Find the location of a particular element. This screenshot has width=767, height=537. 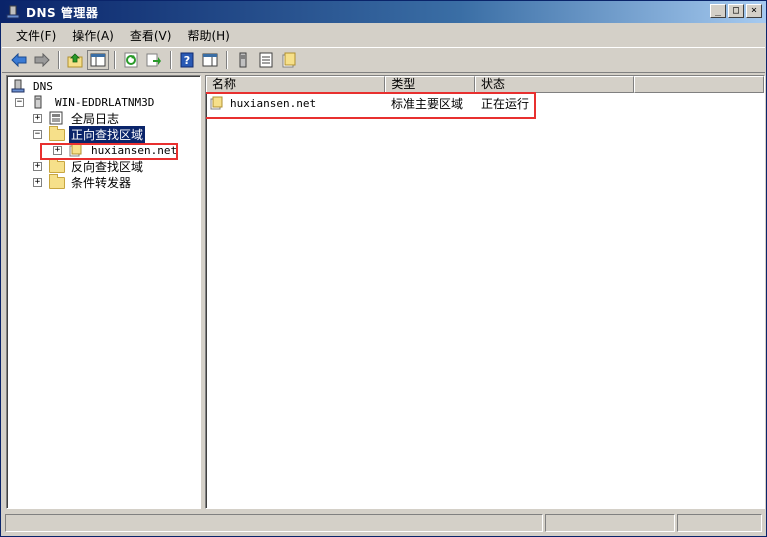

tree-label-forward-lookup-zones: 正向查找区域 is located at coordinates (107, 134).